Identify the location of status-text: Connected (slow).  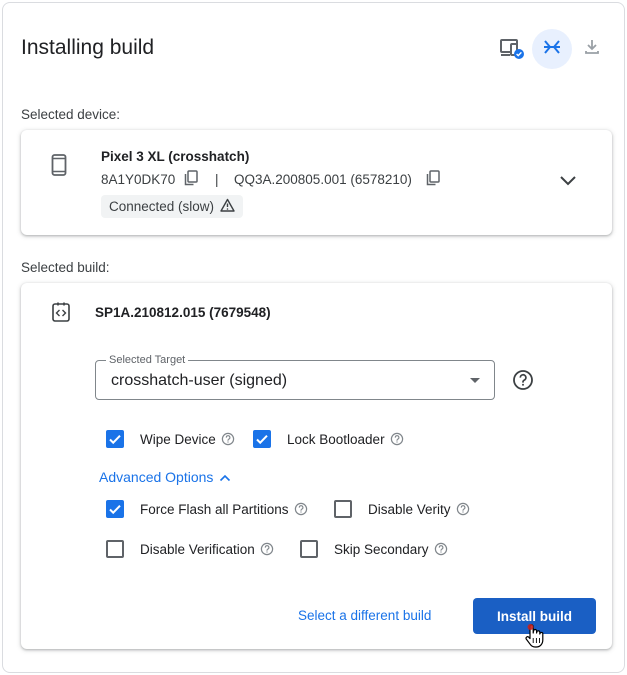
(162, 206).